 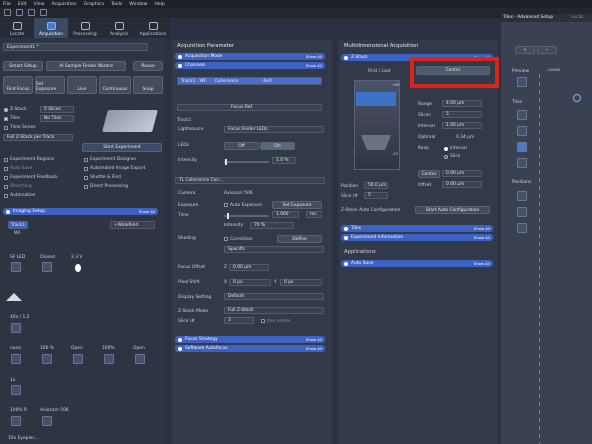 I want to click on continuous-button: Continuous, so click(x=115, y=85).